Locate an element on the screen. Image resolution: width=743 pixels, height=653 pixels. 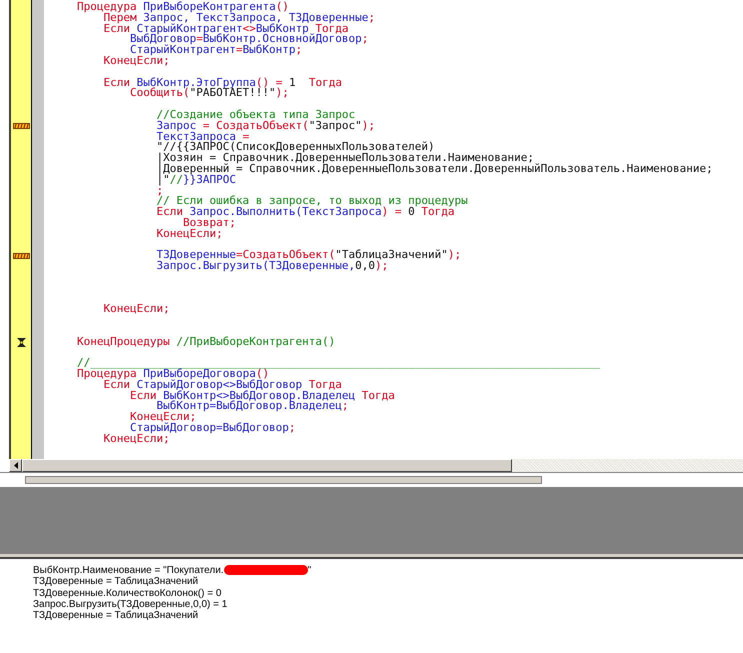
code-line: Если СтарыйДоговор<>ВыбДоговор Тогда is located at coordinates (222, 385).